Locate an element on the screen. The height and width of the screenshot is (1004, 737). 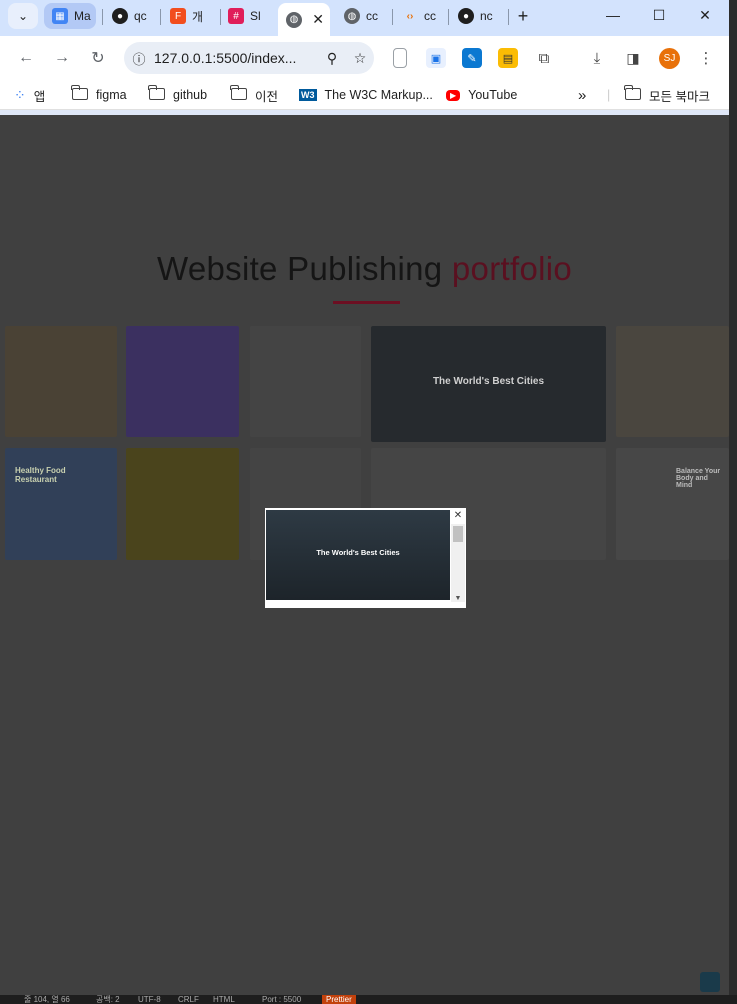
back-button: ← is located at coordinates (26, 58).